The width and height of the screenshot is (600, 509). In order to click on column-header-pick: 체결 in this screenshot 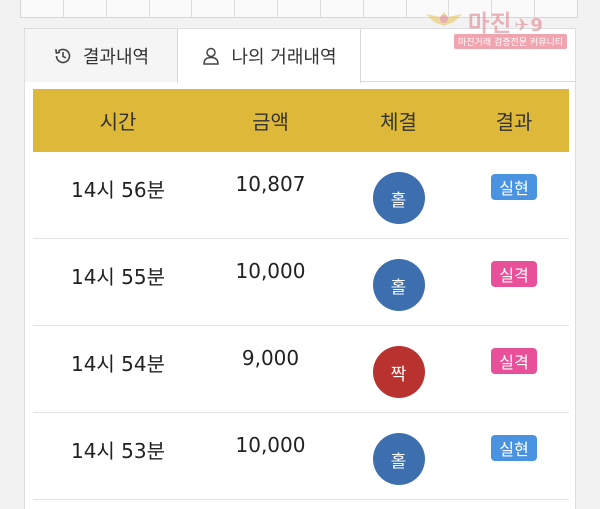, I will do `click(398, 122)`.